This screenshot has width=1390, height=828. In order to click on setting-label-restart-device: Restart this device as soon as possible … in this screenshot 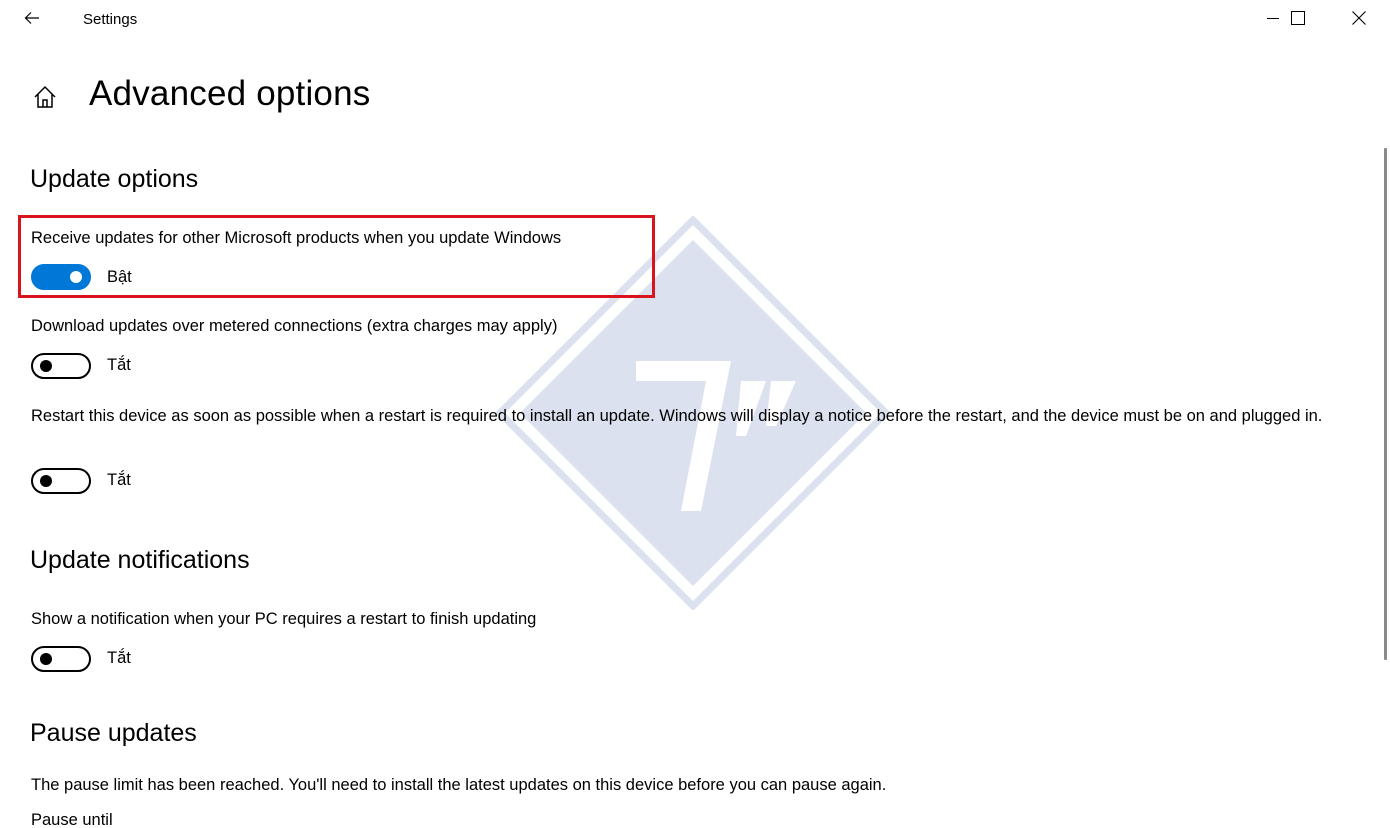, I will do `click(677, 416)`.